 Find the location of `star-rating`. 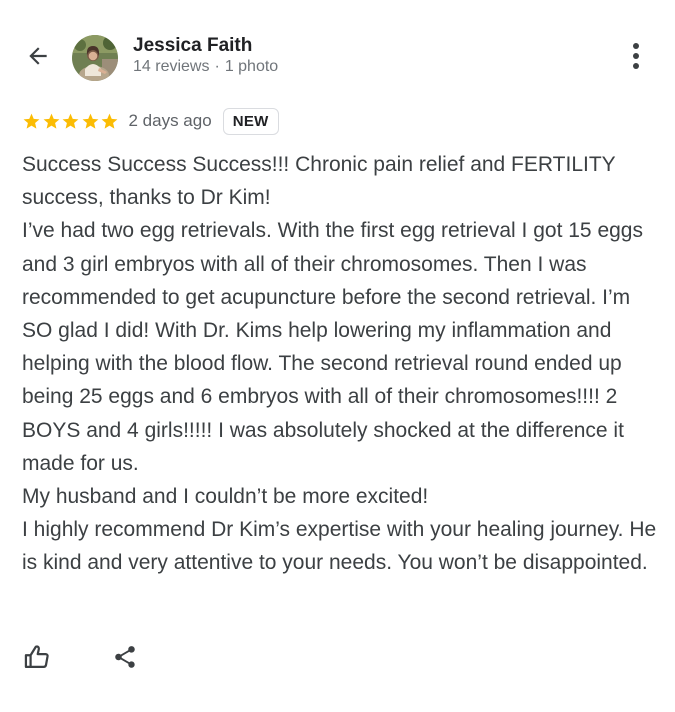

star-rating is located at coordinates (71, 121).